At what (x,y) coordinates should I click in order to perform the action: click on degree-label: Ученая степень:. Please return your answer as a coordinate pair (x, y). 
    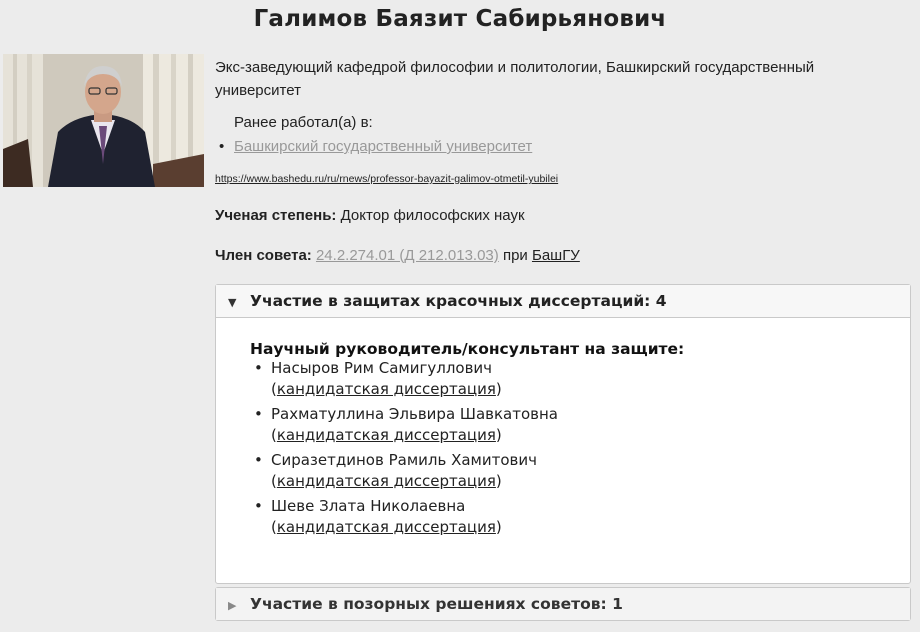
    Looking at the image, I should click on (276, 215).